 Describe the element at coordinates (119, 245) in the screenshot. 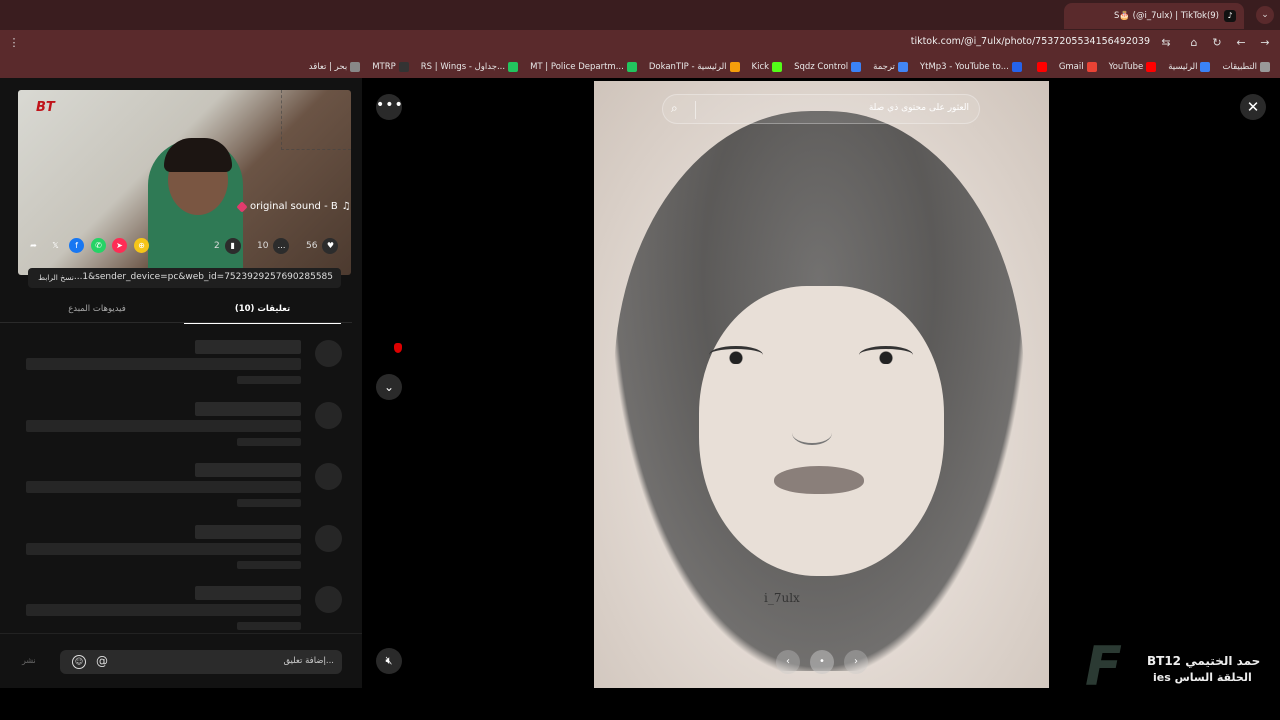

I see `send-share-icon: ➤` at that location.